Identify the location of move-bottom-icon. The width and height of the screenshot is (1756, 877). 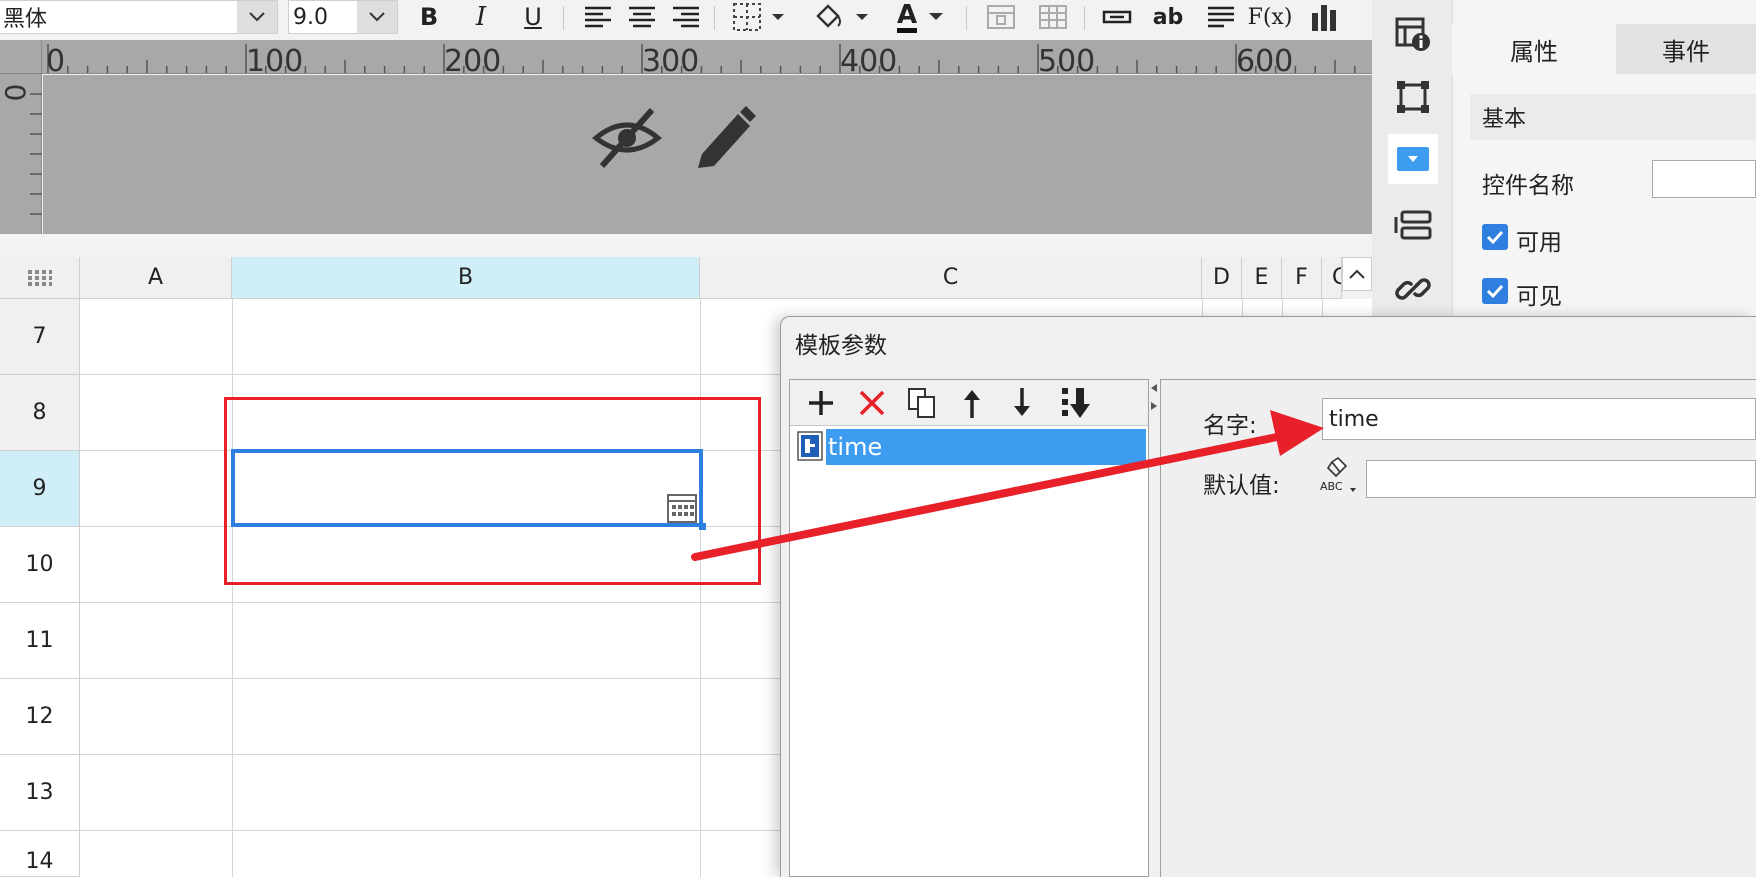
(1077, 403).